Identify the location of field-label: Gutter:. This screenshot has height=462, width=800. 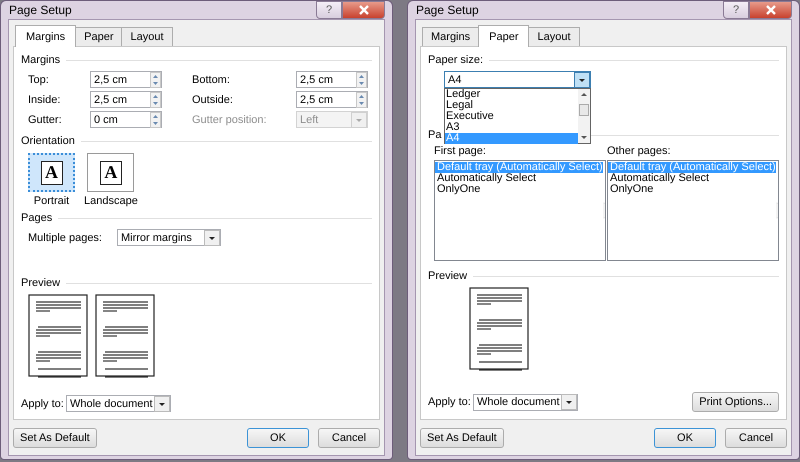
(45, 120).